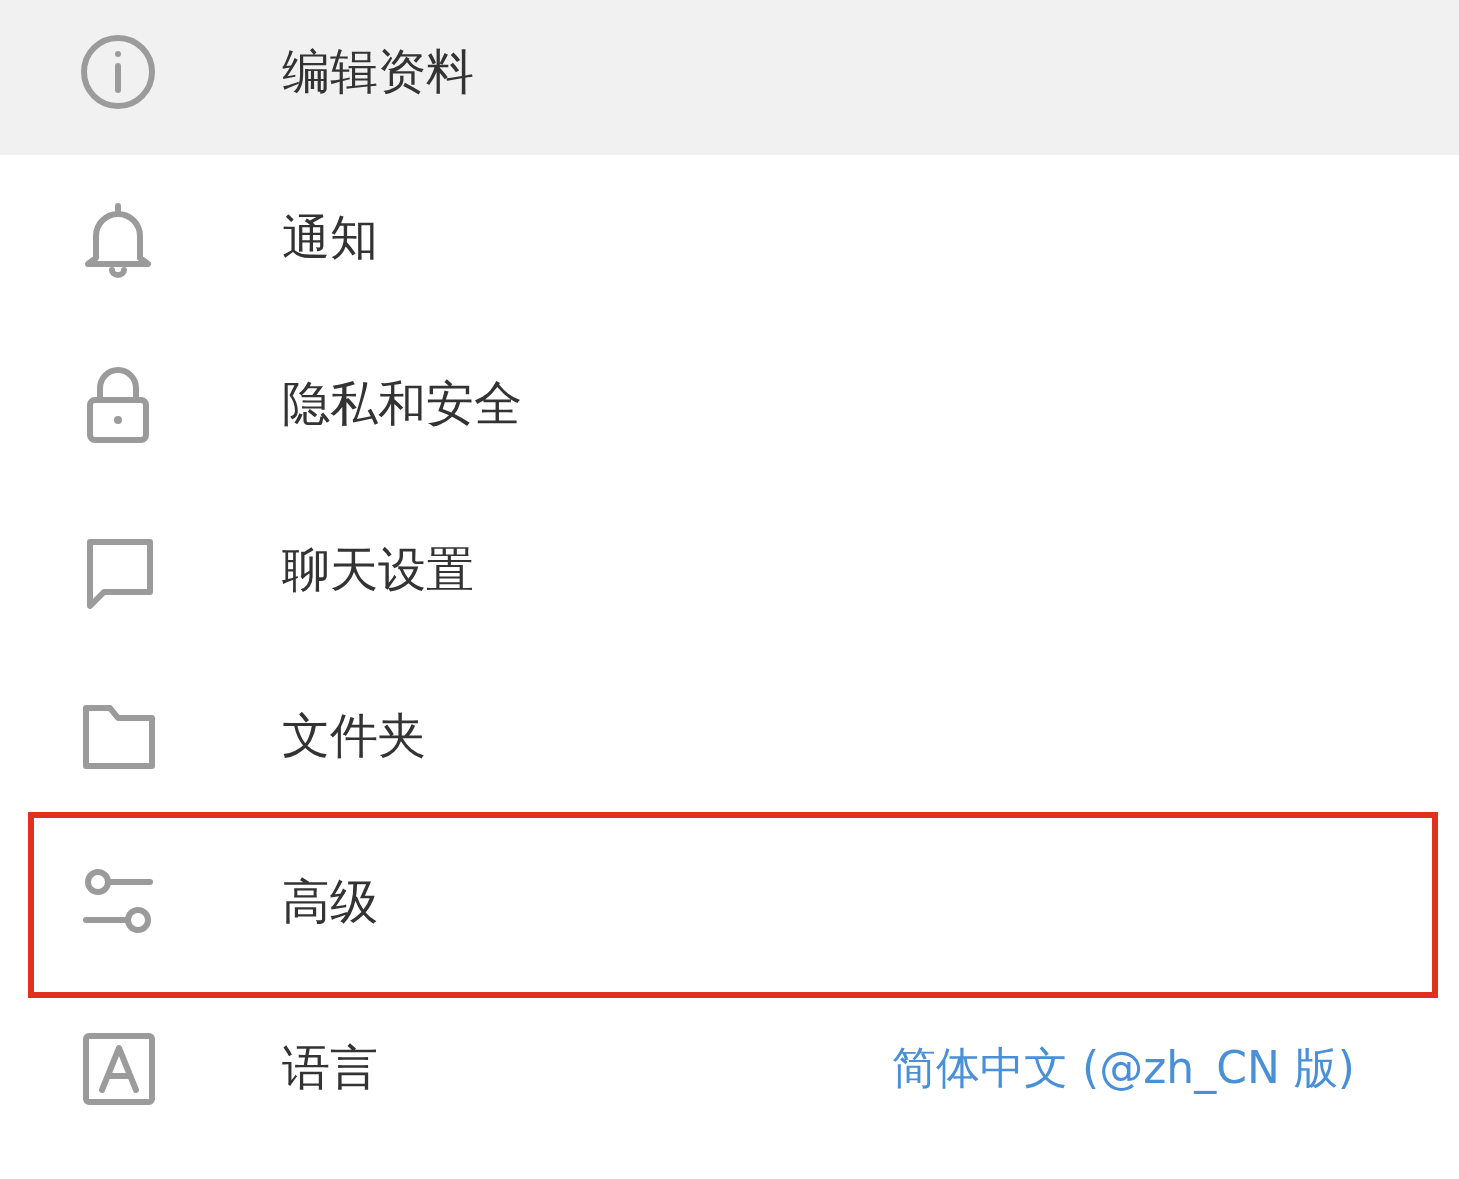  What do you see at coordinates (729, 736) in the screenshot?
I see `menu-item: 文件夹` at bounding box center [729, 736].